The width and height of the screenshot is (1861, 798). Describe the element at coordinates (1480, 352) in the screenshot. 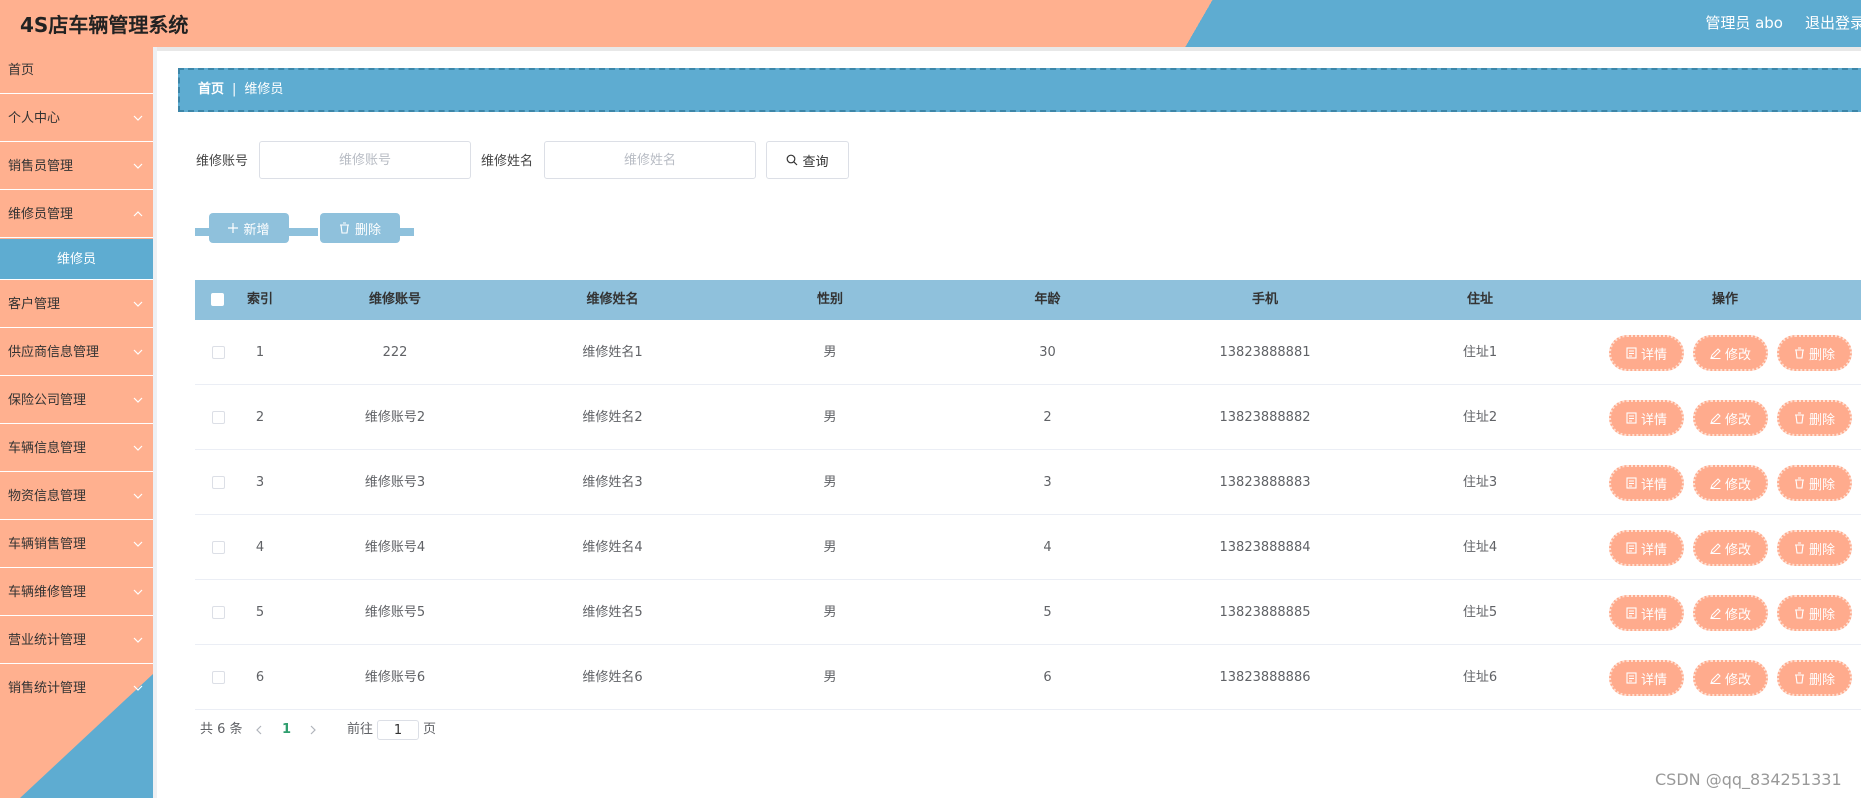

I see `cell-address: 住址1` at that location.